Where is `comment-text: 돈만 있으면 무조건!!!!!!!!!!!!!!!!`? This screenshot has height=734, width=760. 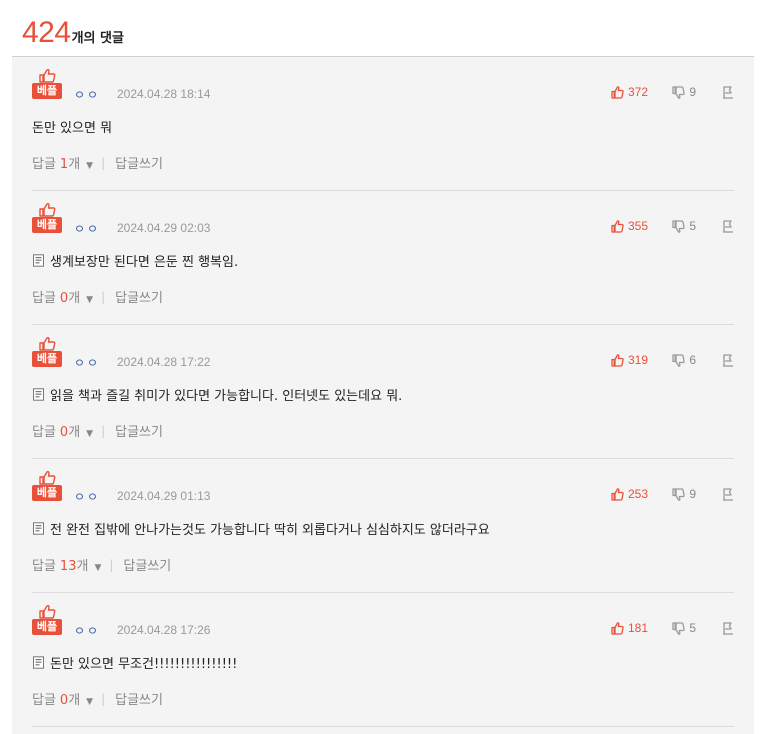 comment-text: 돈만 있으면 무조건!!!!!!!!!!!!!!!! is located at coordinates (144, 664).